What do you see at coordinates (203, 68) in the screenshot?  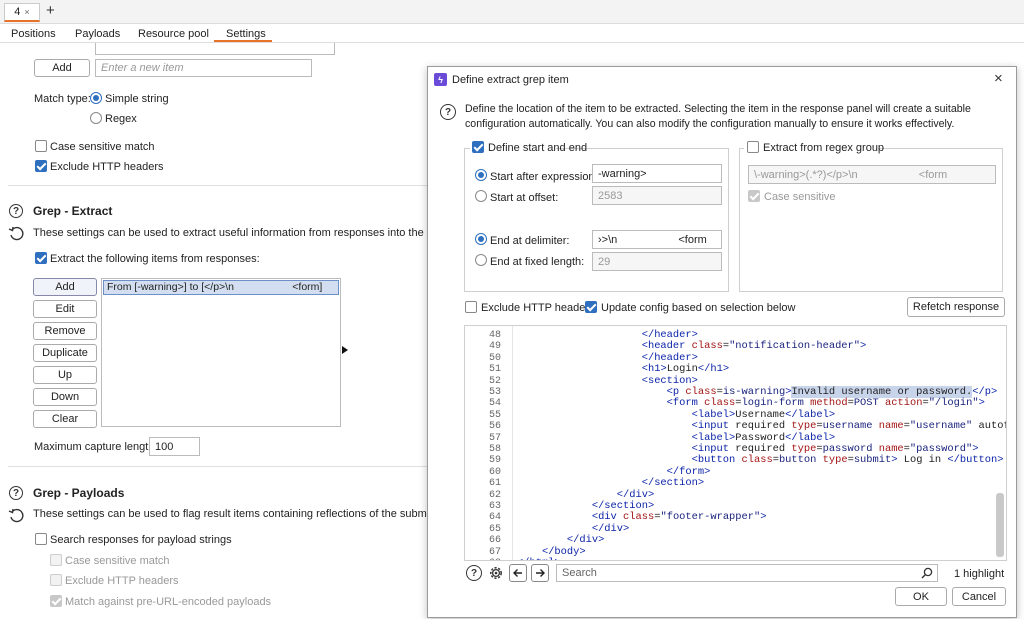 I see `new-item-input: Enter a new item` at bounding box center [203, 68].